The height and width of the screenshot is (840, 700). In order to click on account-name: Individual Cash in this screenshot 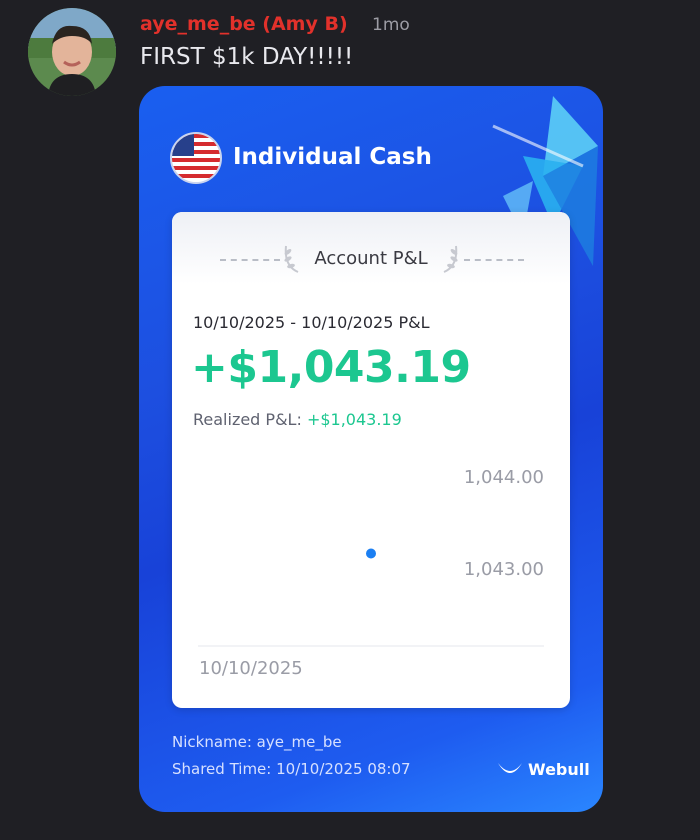, I will do `click(332, 157)`.